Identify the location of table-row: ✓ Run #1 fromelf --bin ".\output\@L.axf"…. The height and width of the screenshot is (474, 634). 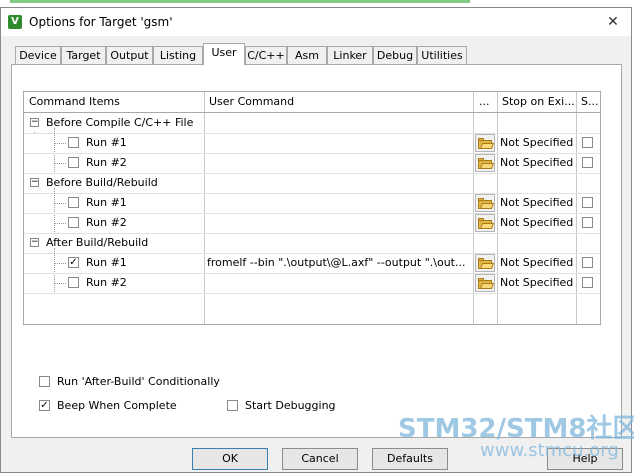
(312, 263).